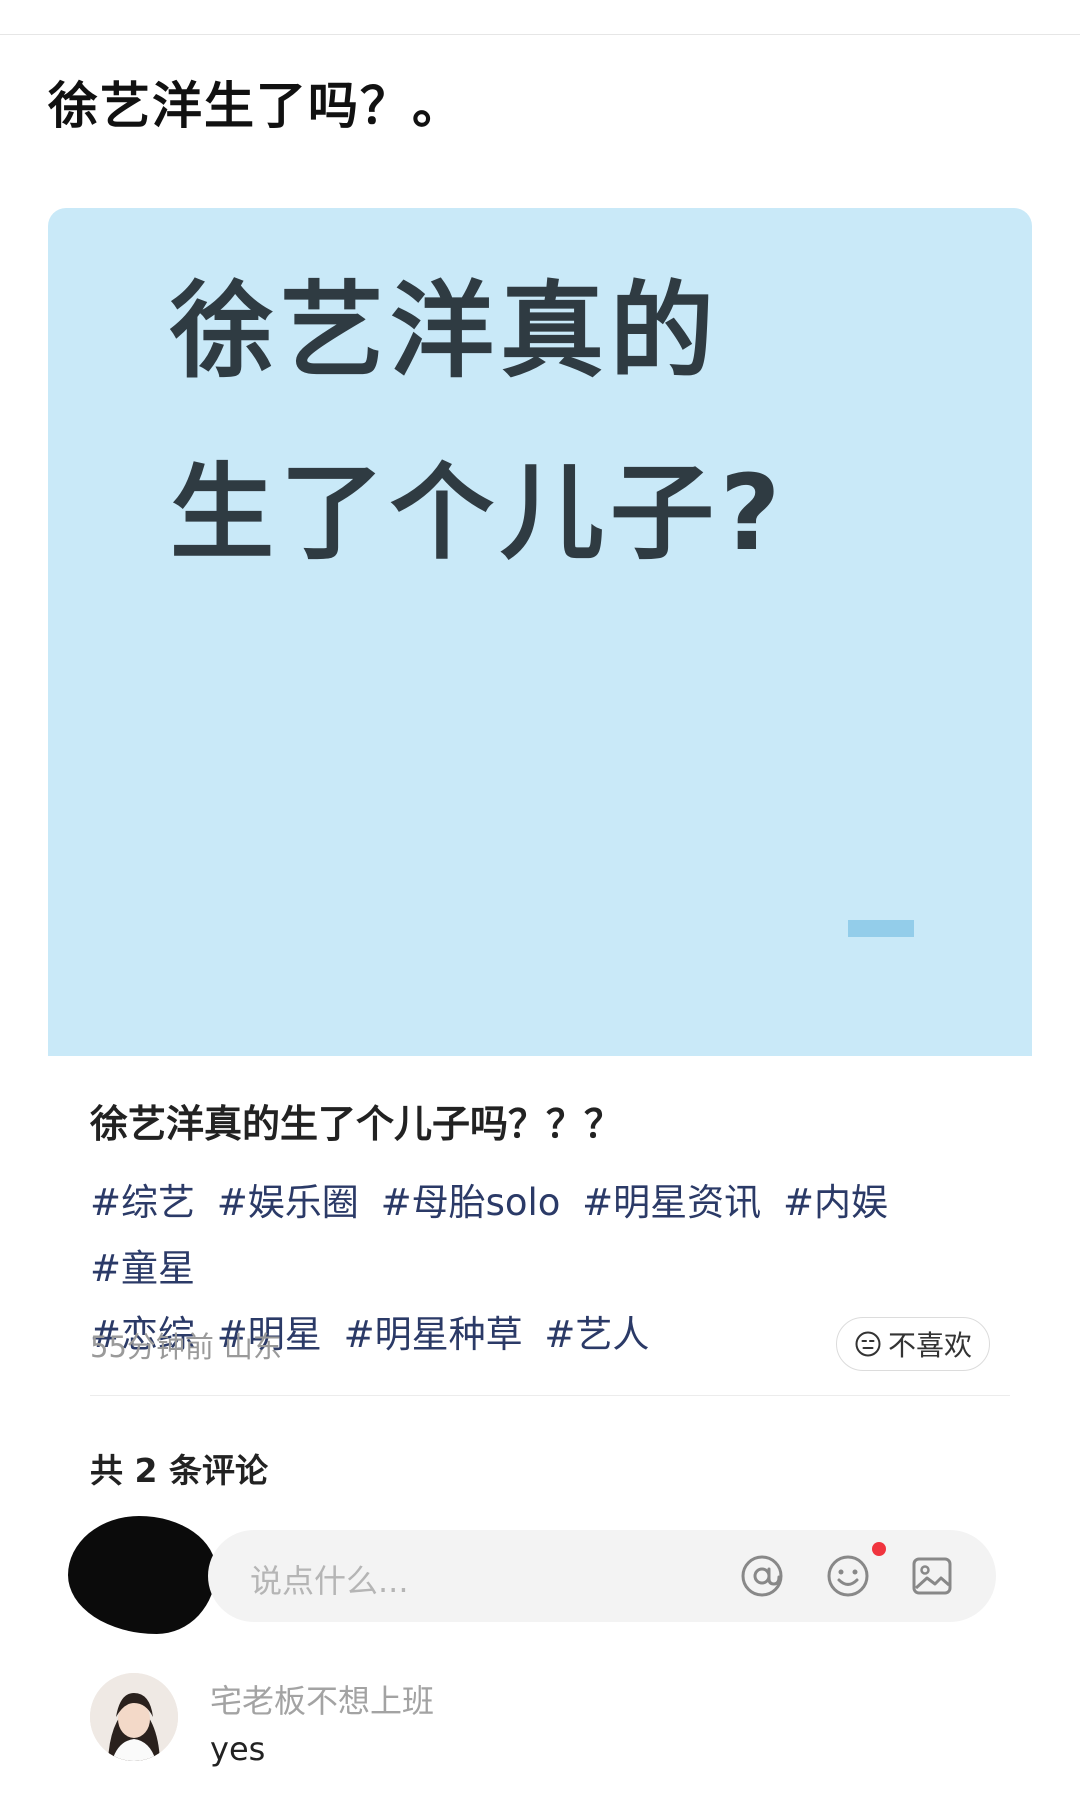 This screenshot has height=1797, width=1080. What do you see at coordinates (848, 1576) in the screenshot?
I see `emoji-icon` at bounding box center [848, 1576].